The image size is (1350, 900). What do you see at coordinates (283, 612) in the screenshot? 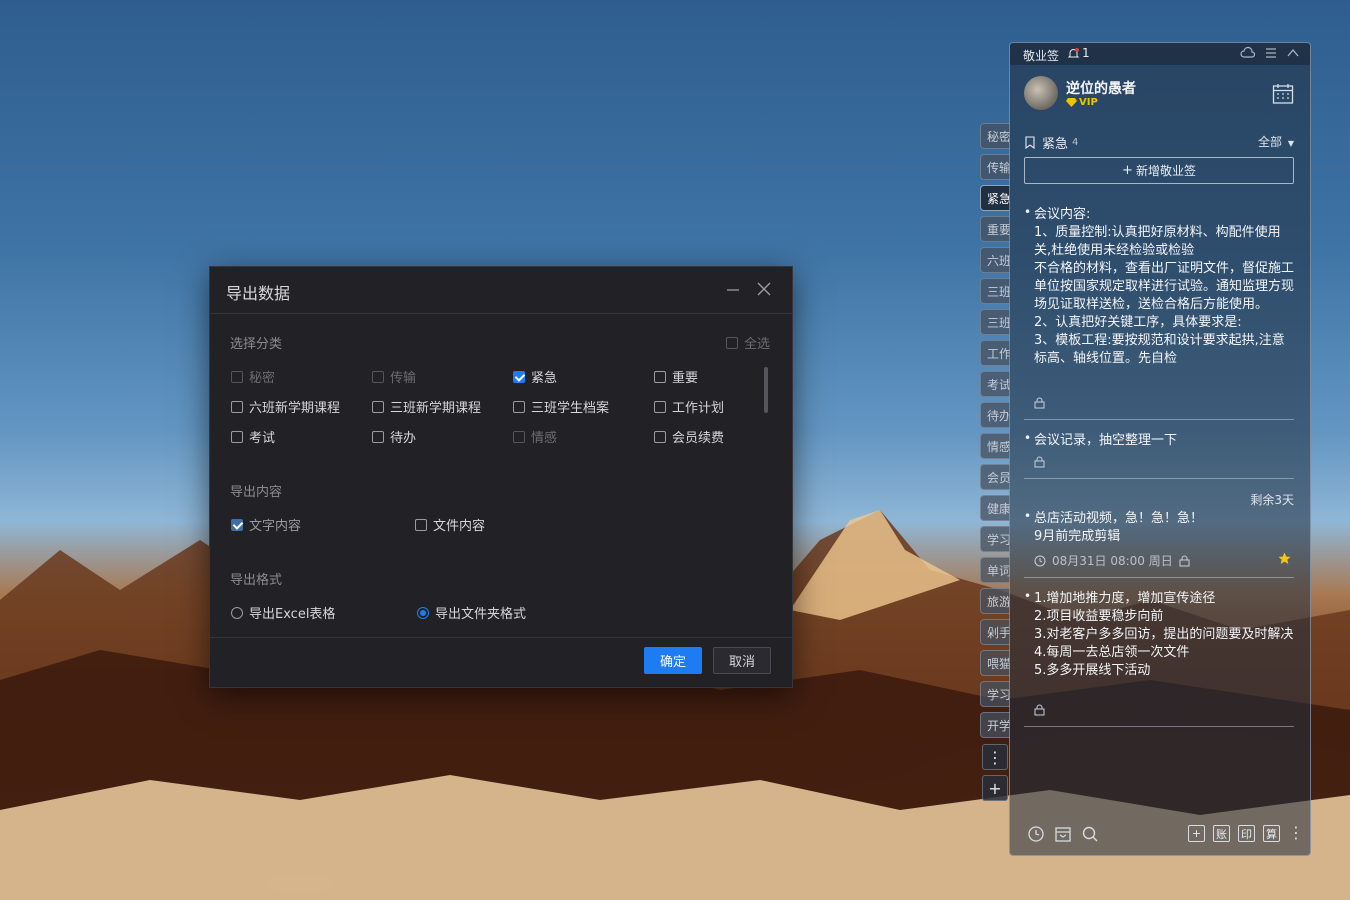
I see `format-excel-radio: 导出Excel表格` at bounding box center [283, 612].